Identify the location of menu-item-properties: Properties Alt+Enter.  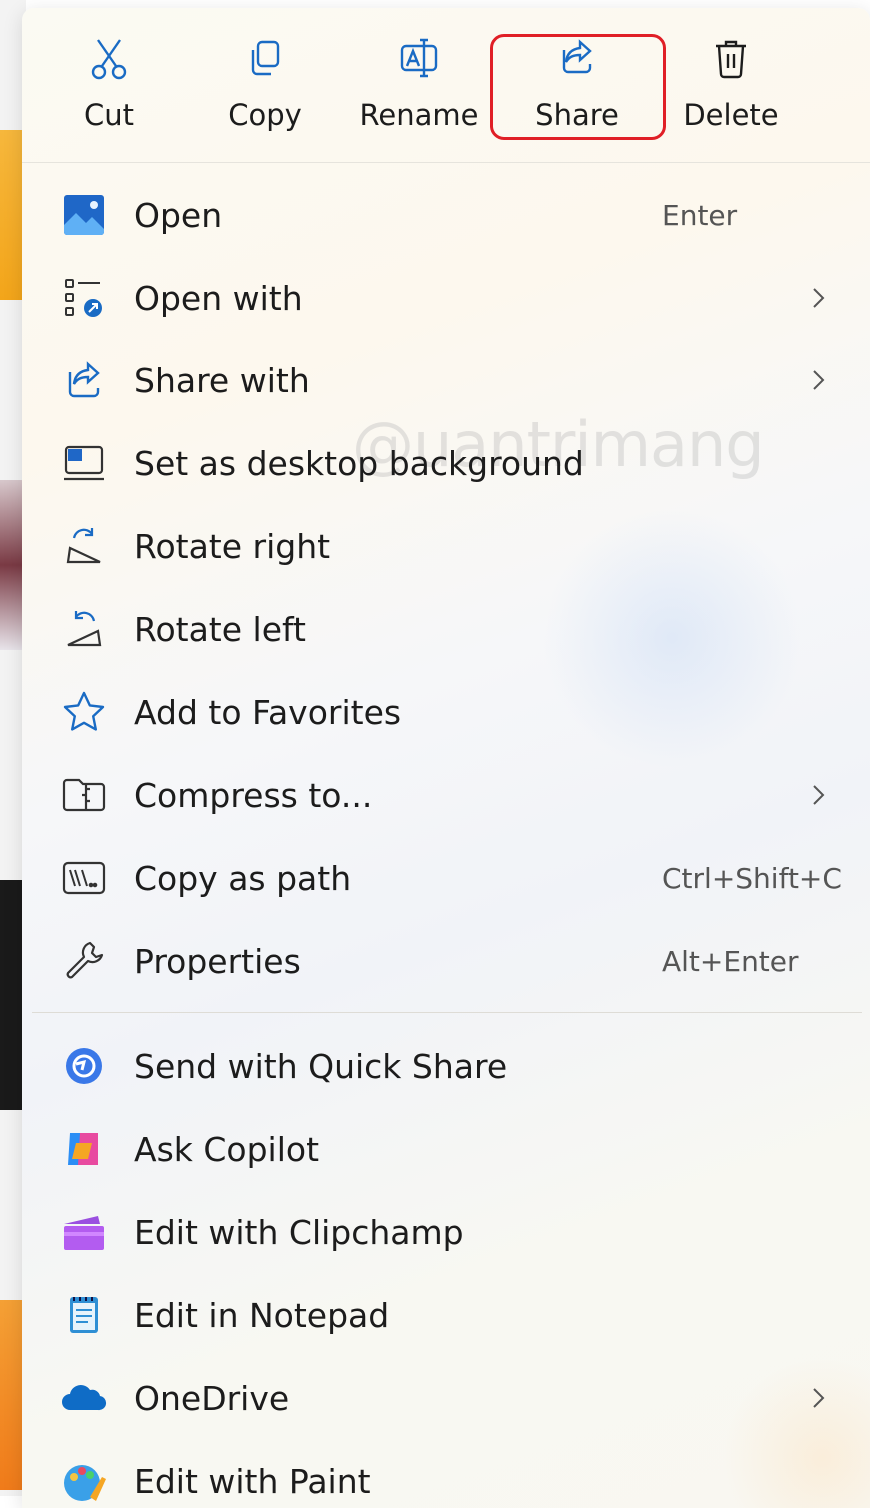
(446, 961).